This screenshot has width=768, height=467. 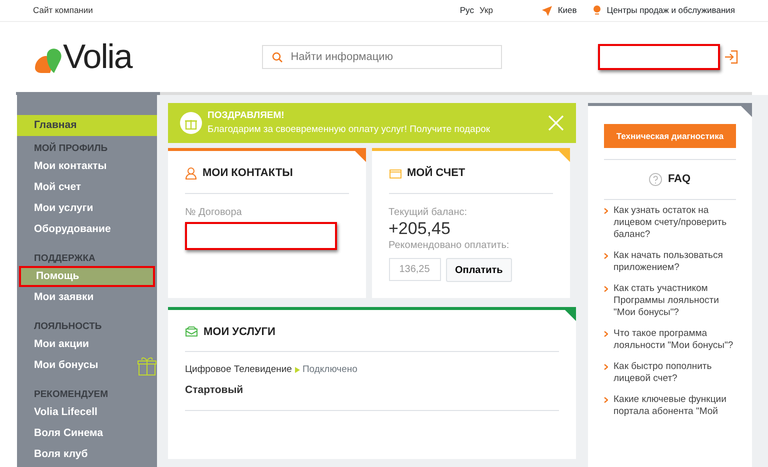 What do you see at coordinates (675, 406) in the screenshot?
I see `faq-link: Какие ключевые функции портала абонента "Мой` at bounding box center [675, 406].